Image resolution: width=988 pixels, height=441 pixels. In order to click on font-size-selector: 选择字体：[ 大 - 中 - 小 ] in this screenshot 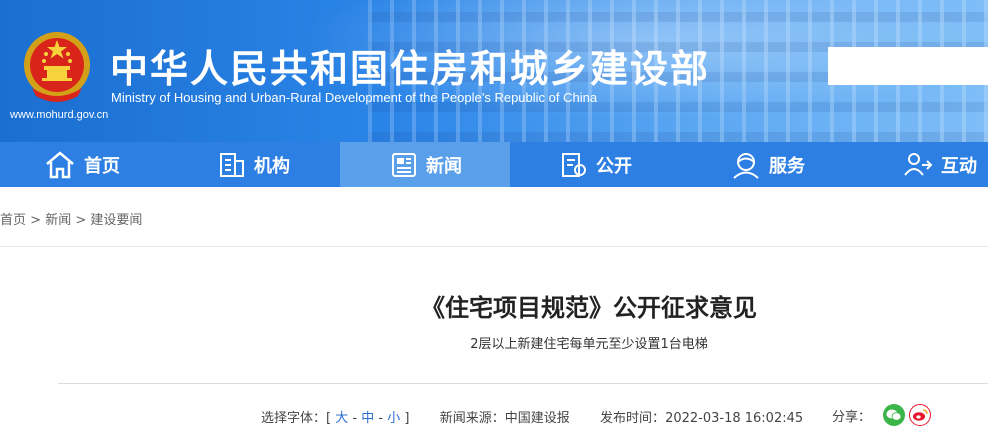, I will do `click(337, 418)`.